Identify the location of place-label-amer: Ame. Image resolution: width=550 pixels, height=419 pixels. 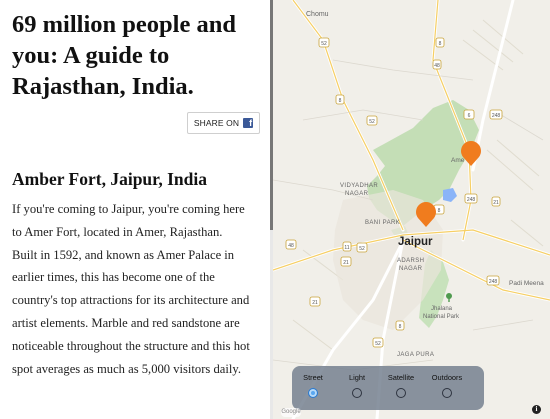
(458, 160).